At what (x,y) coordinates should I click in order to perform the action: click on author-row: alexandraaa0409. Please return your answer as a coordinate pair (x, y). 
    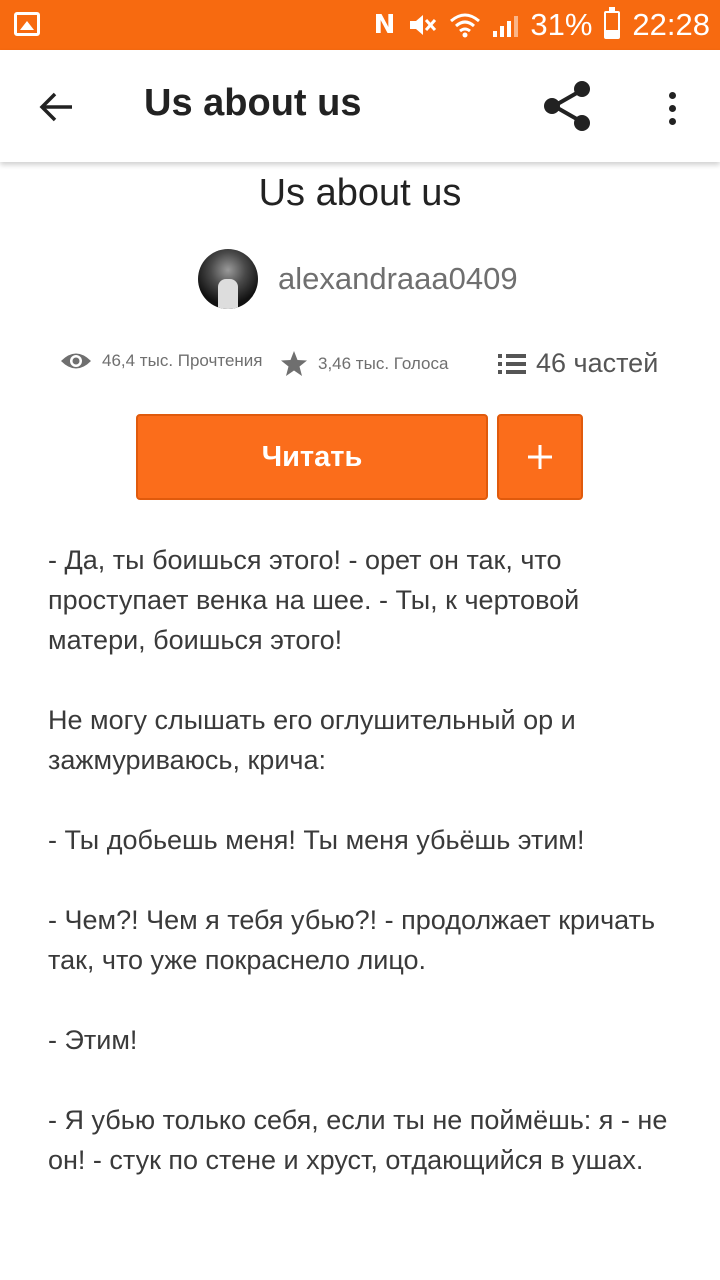
    Looking at the image, I should click on (358, 279).